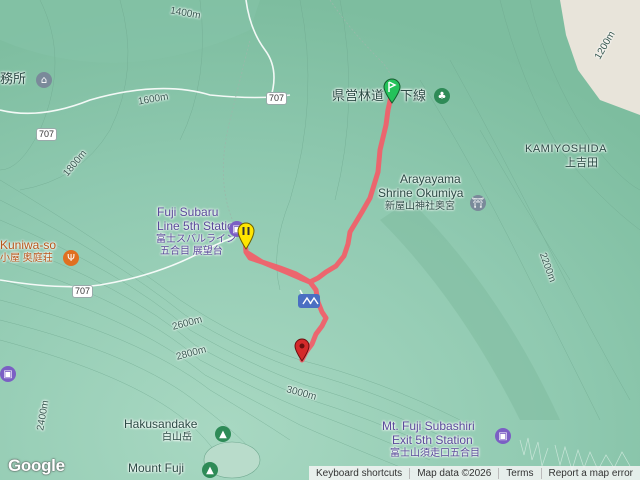 This screenshot has height=480, width=640. What do you see at coordinates (188, 212) in the screenshot?
I see `label-fuji-subaru: Fuji Subaru` at bounding box center [188, 212].